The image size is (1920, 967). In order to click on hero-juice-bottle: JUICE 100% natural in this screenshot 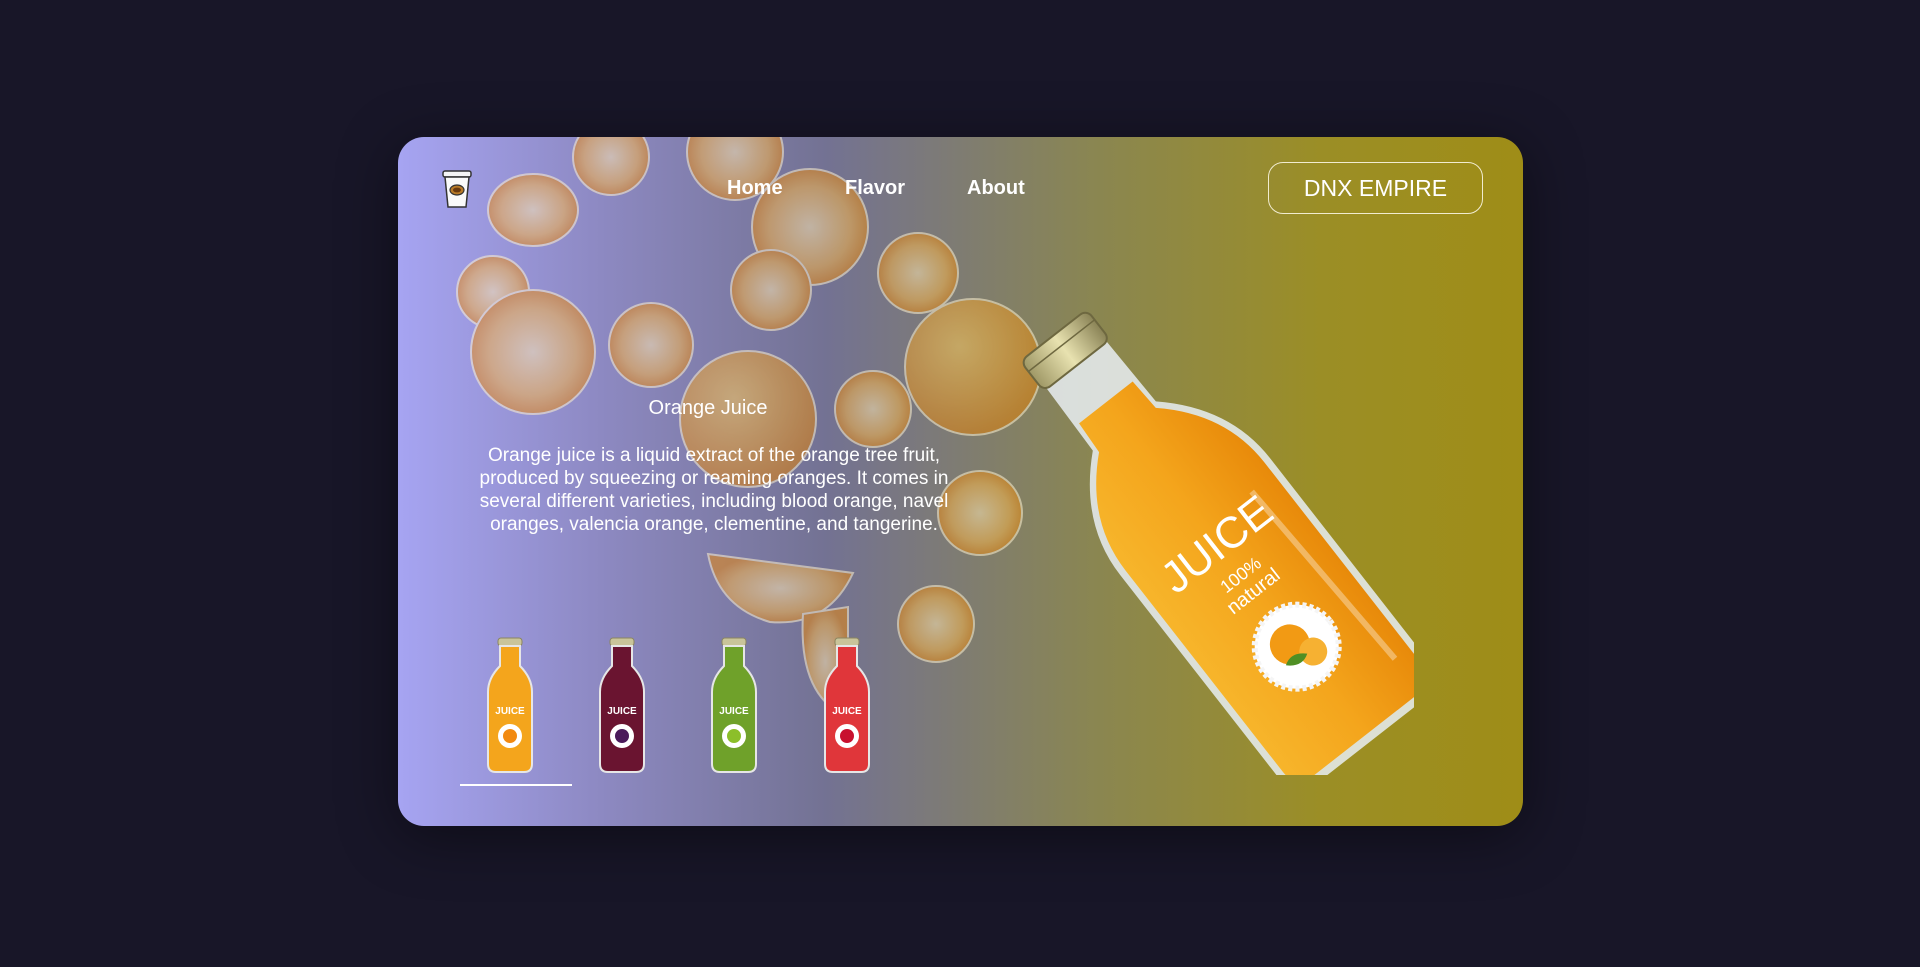, I will do `click(1215, 548)`.